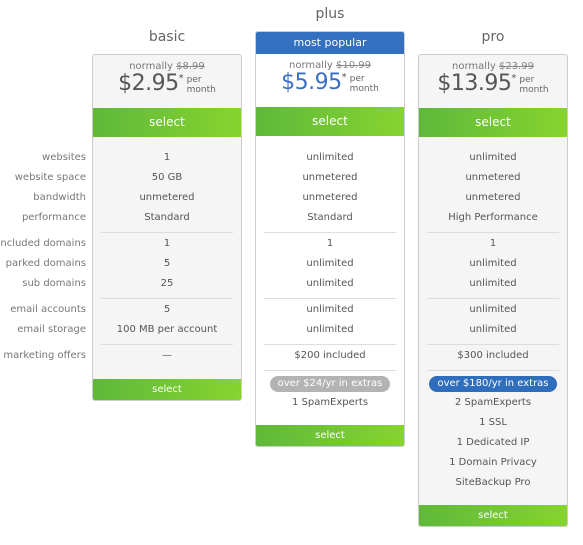  Describe the element at coordinates (53, 217) in the screenshot. I see `label-performance: performance` at that location.